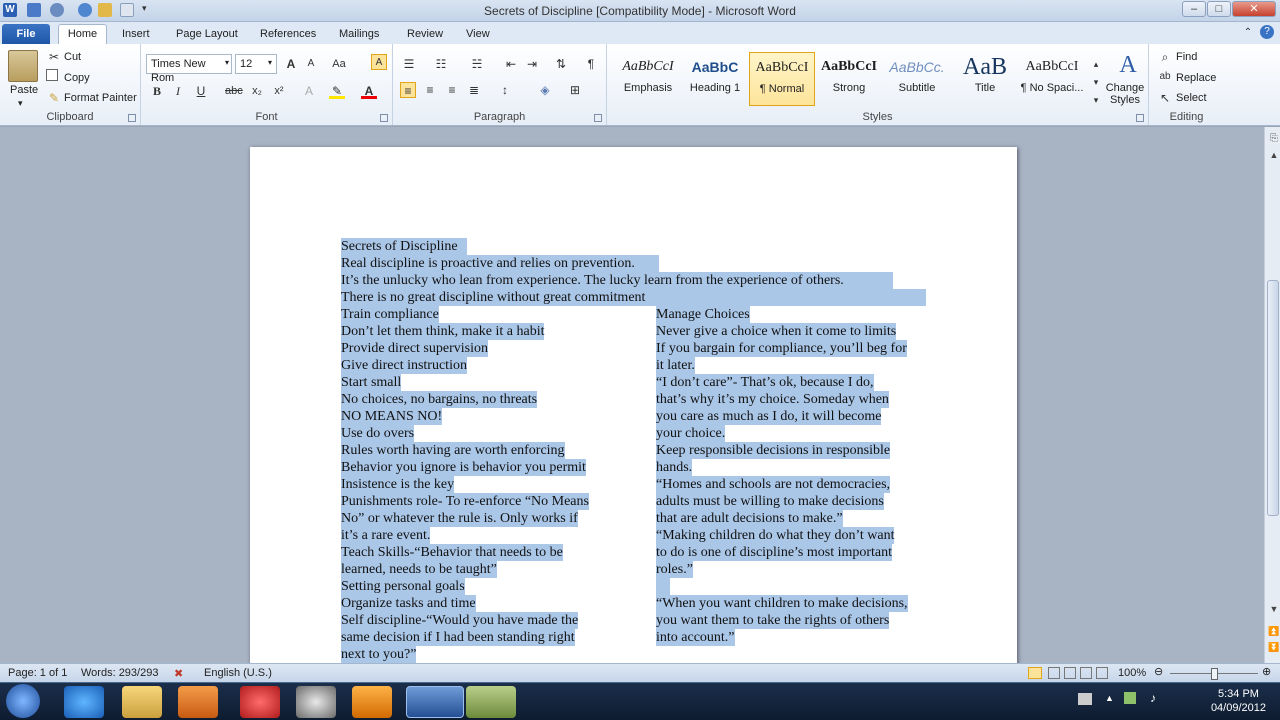 The image size is (1280, 720). Describe the element at coordinates (452, 552) in the screenshot. I see `col1-line: Teach Skills-“Behavior that needs to be` at that location.